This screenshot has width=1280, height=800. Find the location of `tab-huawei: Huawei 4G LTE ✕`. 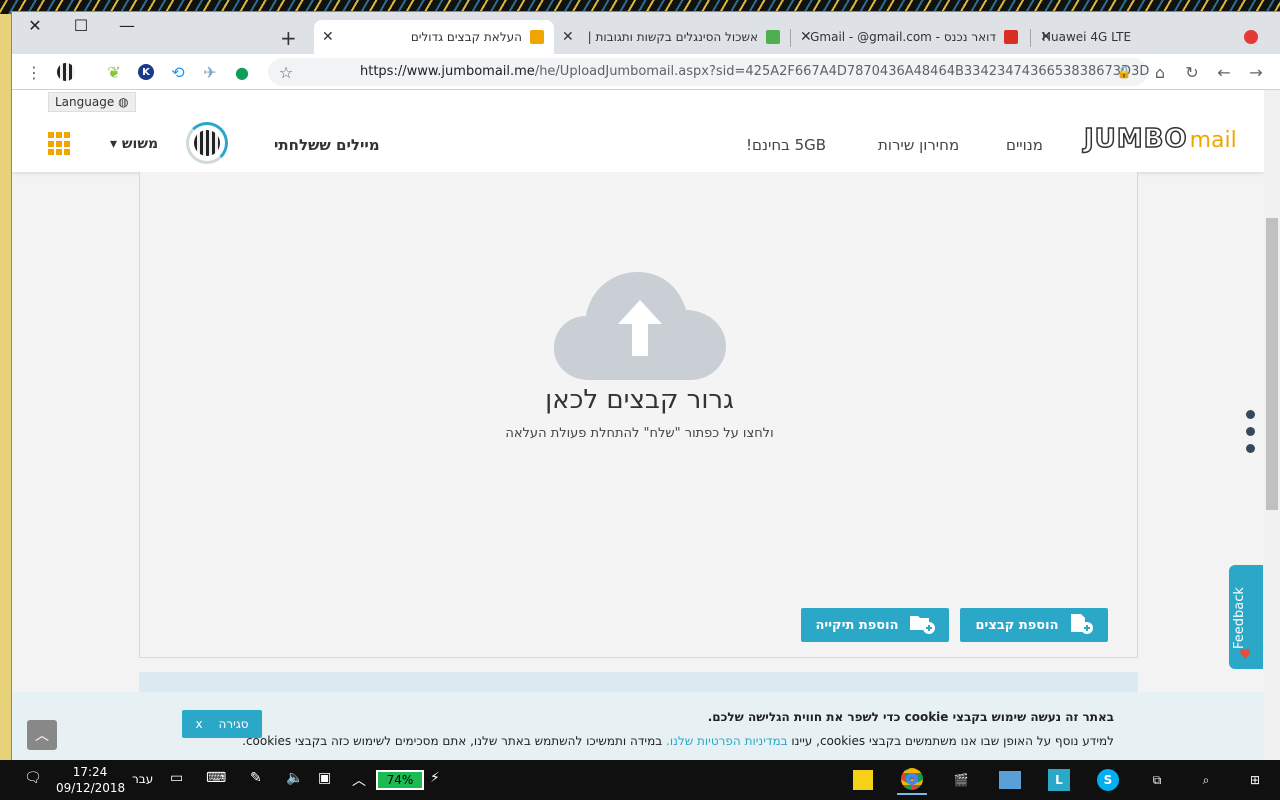

tab-huawei: Huawei 4G LTE ✕ is located at coordinates (1150, 37).